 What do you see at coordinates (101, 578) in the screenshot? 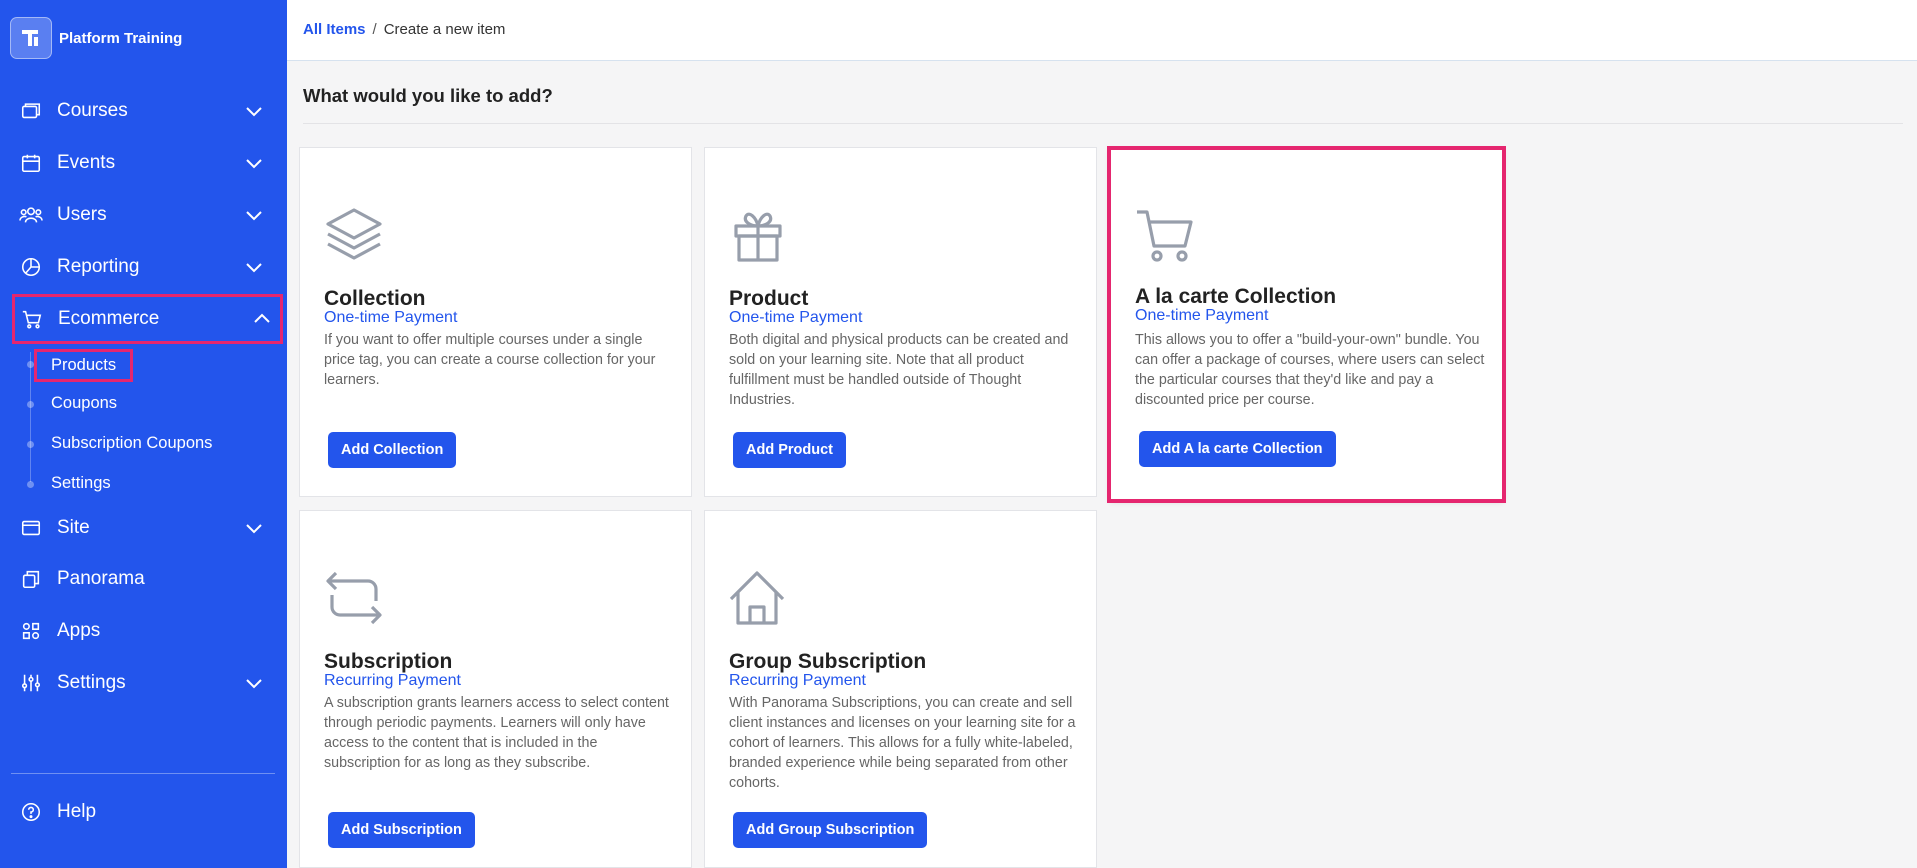
I see `sidebar-item-label: Panorama` at bounding box center [101, 578].